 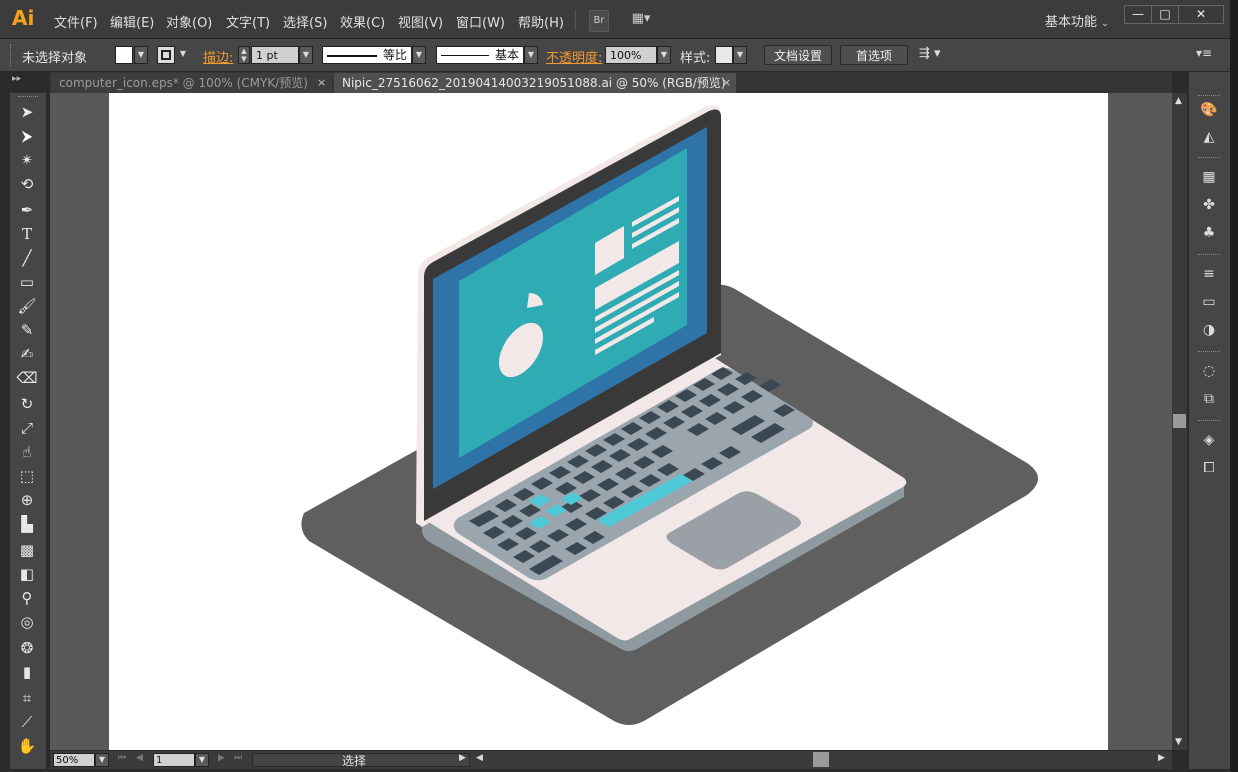 I want to click on collapse-toolbox-icon: ▸▸, so click(x=16, y=79).